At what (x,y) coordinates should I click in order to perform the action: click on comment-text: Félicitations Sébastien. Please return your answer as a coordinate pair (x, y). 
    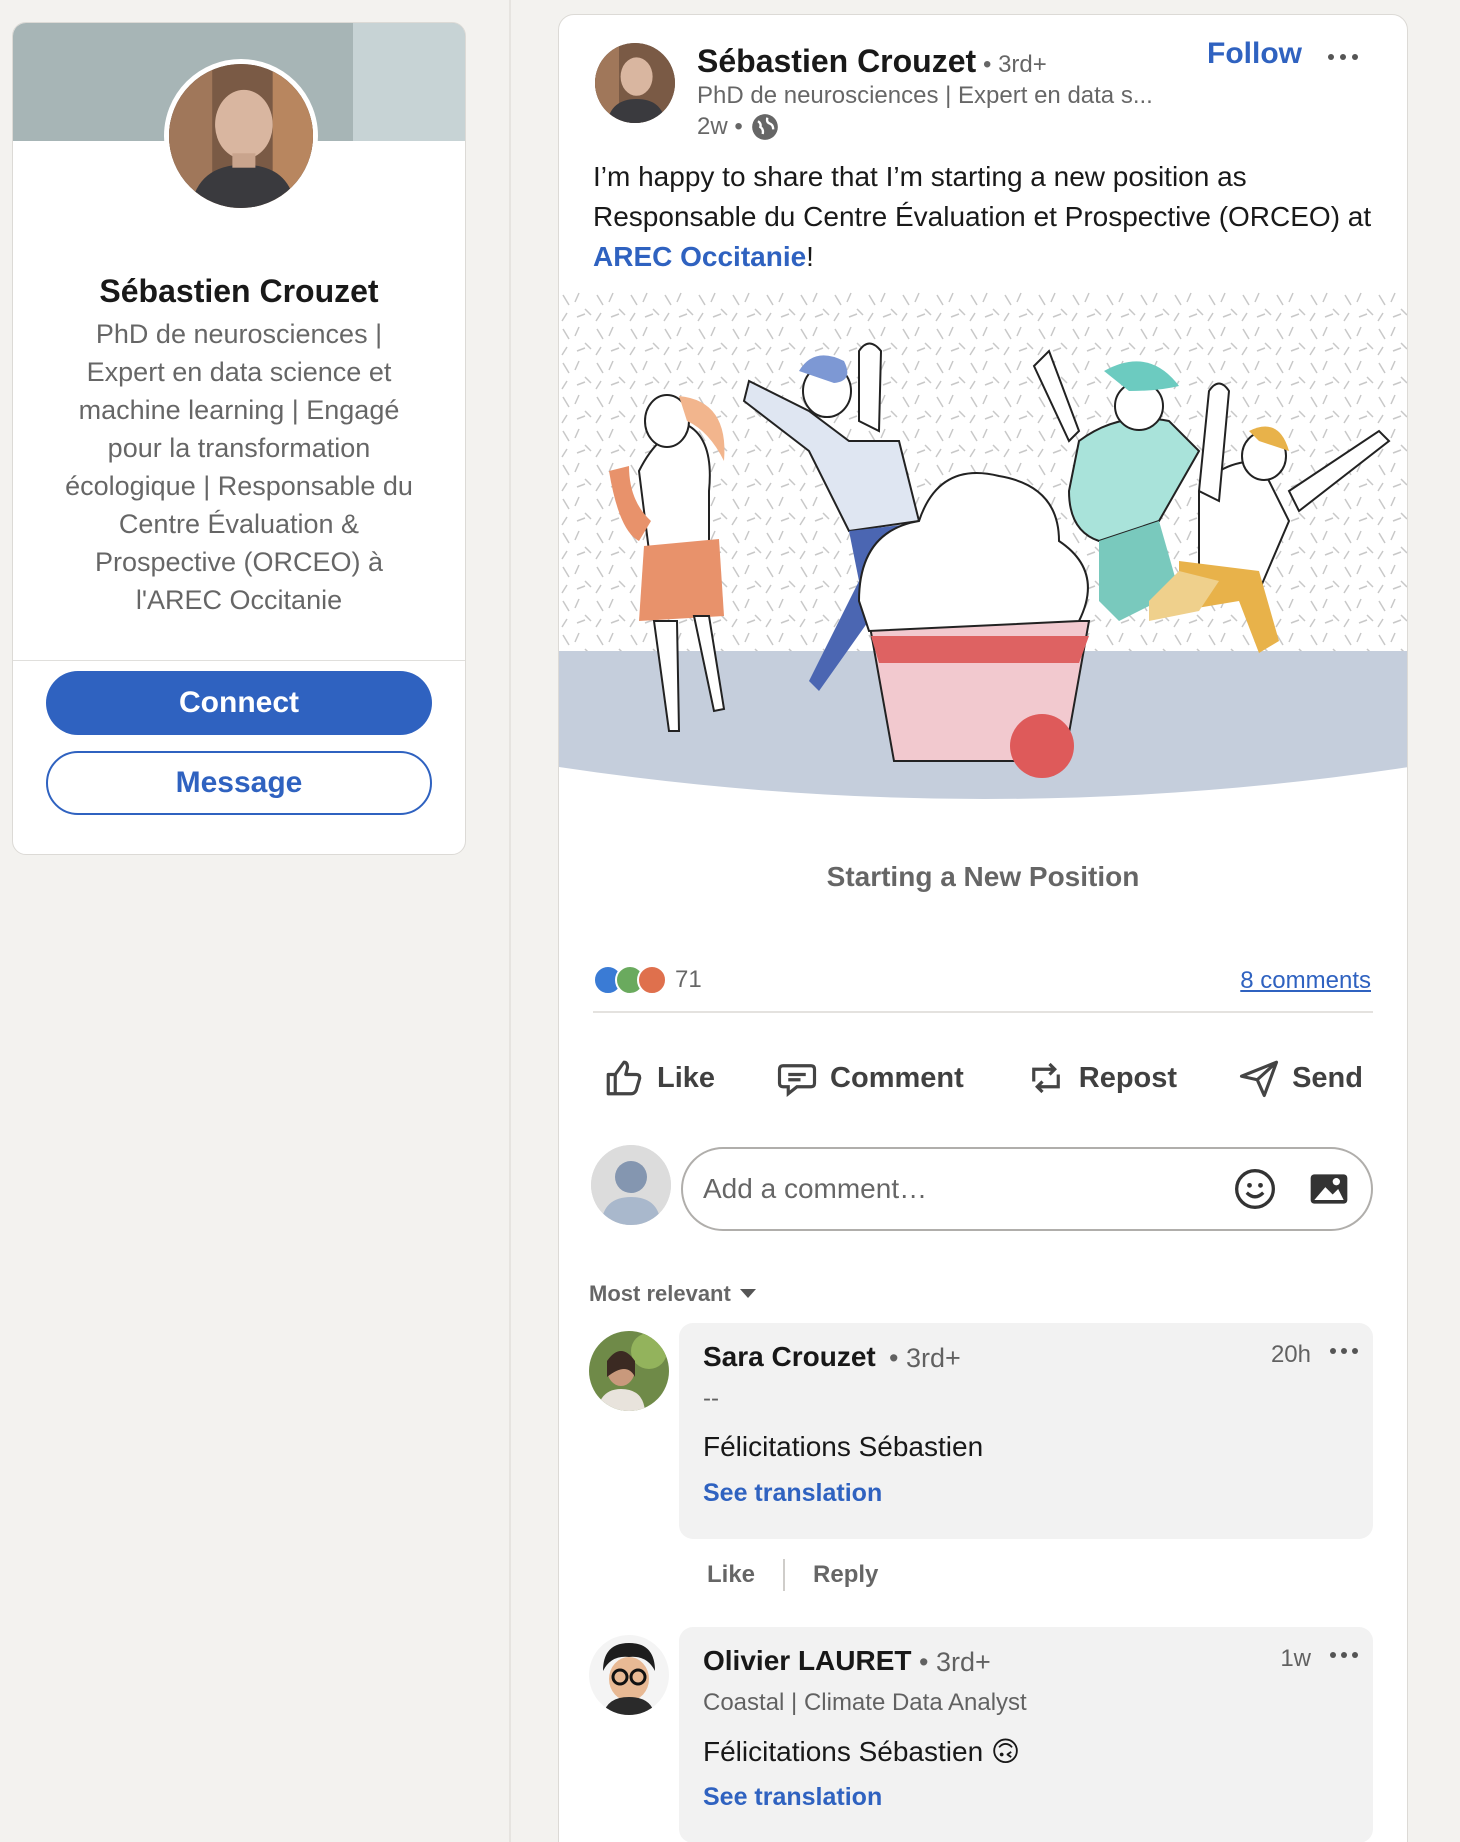
    Looking at the image, I should click on (843, 1446).